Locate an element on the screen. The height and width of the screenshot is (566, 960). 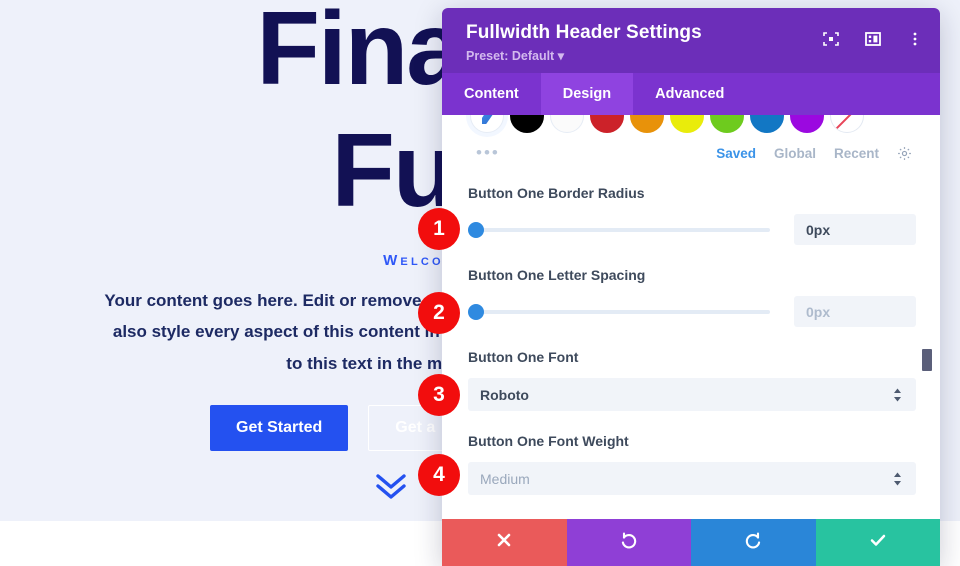
modal-tabs: Content Design Advanced is located at coordinates (691, 94).